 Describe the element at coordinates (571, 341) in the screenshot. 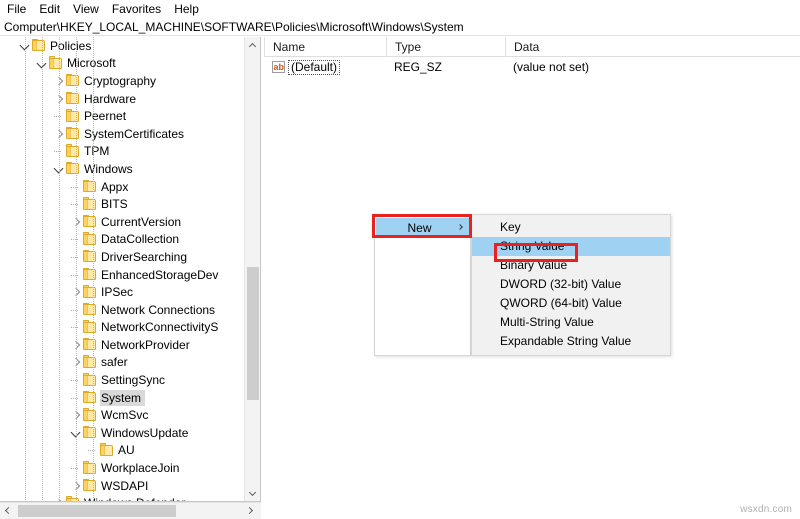

I see `context-submenu-item-expandable-string-value: Expandable String Value` at that location.